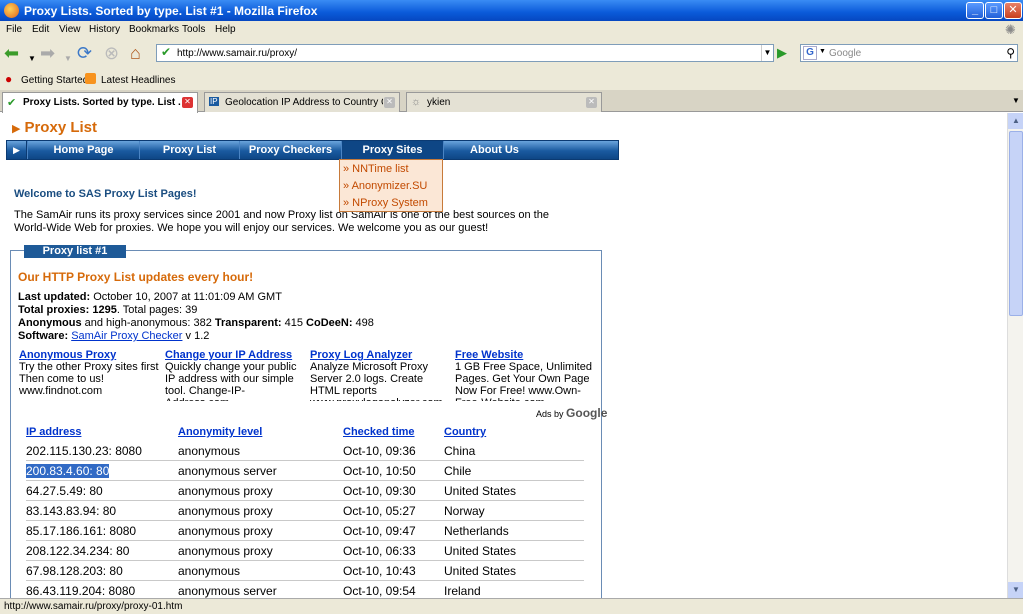 The image size is (1023, 614). I want to click on total-value: 1295, so click(104, 310).